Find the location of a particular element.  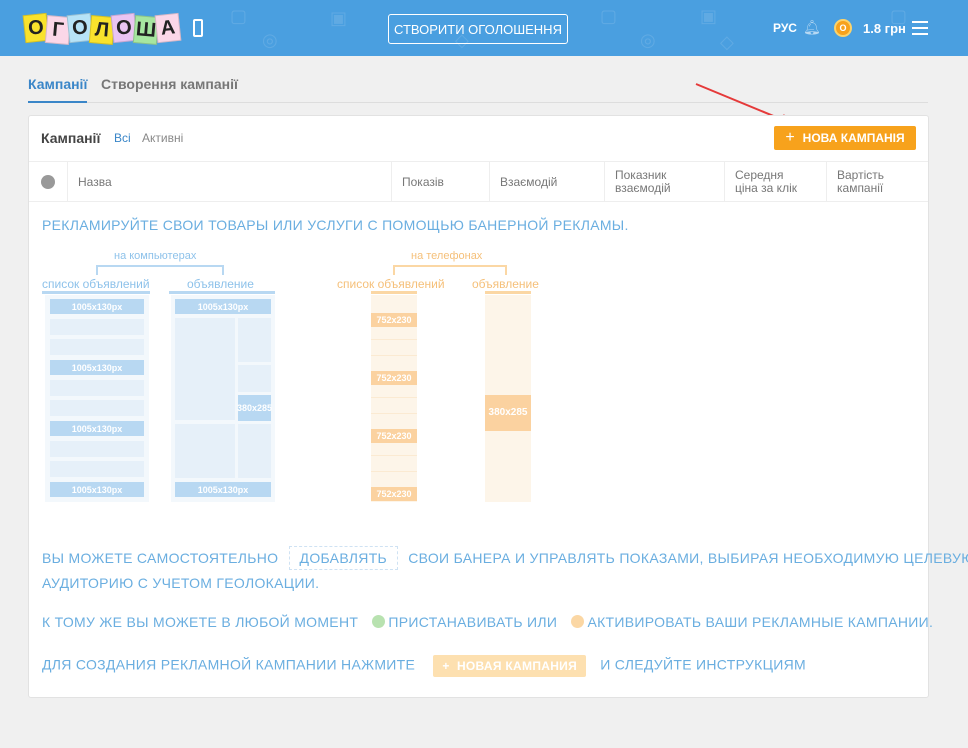

pause-icon is located at coordinates (379, 621).